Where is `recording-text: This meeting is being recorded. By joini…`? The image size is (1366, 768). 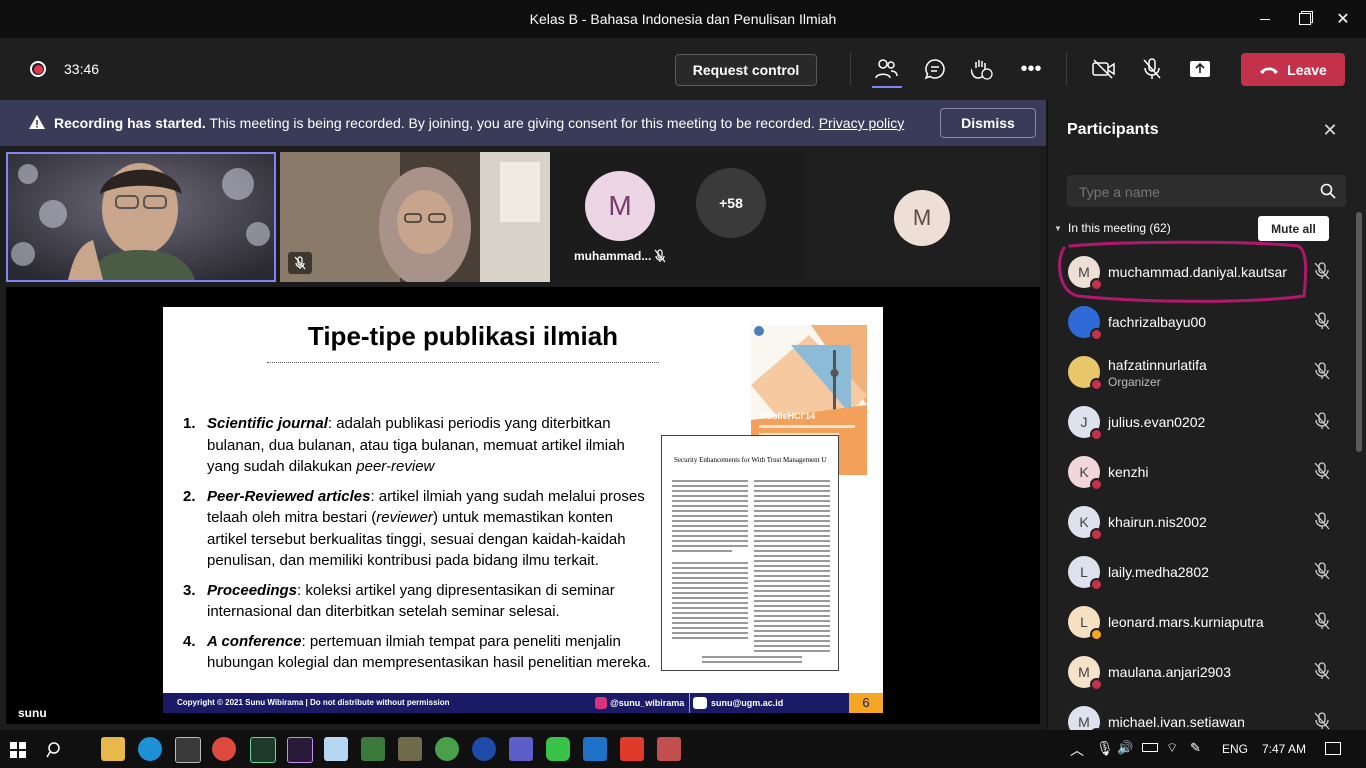 recording-text: This meeting is being recorded. By joini… is located at coordinates (512, 123).